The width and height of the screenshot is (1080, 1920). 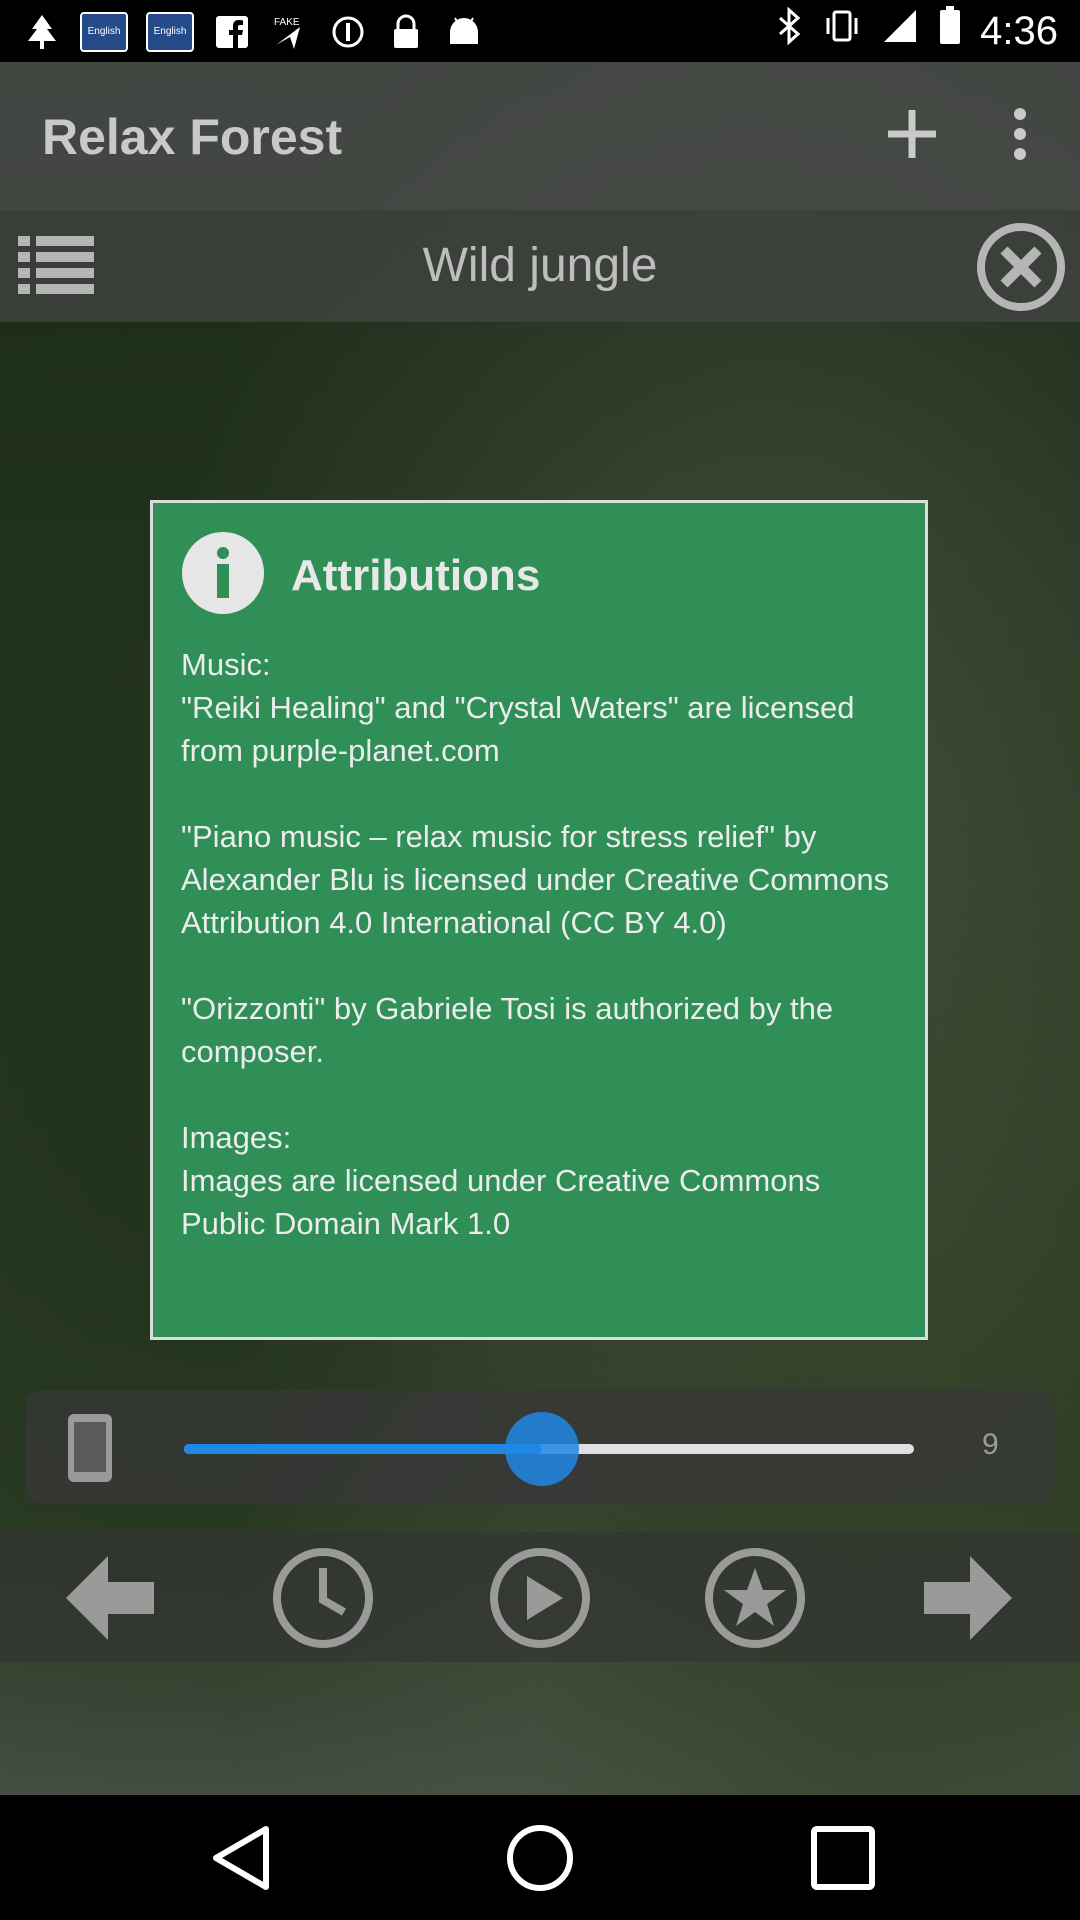 I want to click on phone-icon, so click(x=90, y=1448).